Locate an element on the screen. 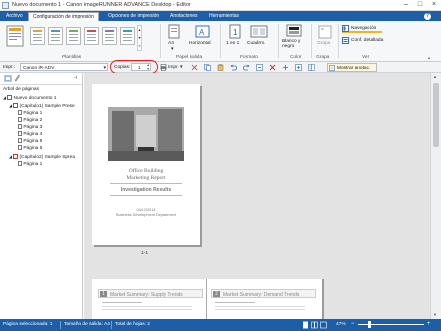  selected-page-status: Página seleccionada: 1 is located at coordinates (28, 324).